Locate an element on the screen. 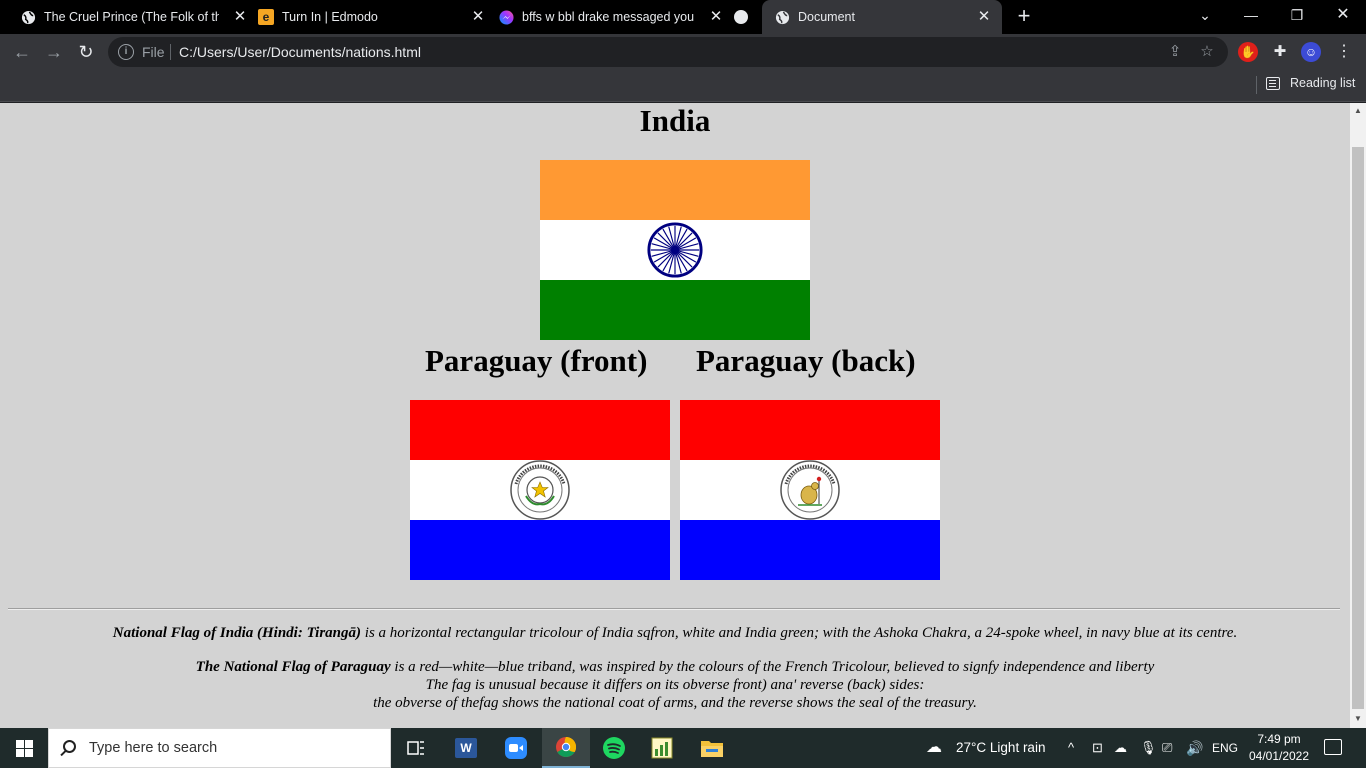 This screenshot has height=768, width=1366. excel-chart-app-icon is located at coordinates (662, 748).